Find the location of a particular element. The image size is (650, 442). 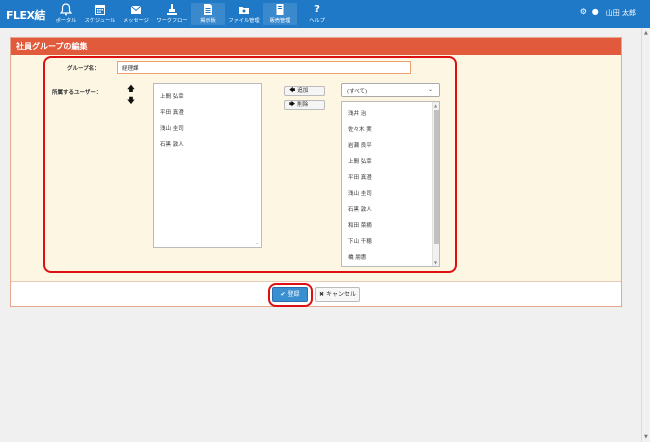

members-list: 上間 弘幸 平田 真澄 浅山 圭司 石黒 敦人 ⌄ is located at coordinates (207, 165).